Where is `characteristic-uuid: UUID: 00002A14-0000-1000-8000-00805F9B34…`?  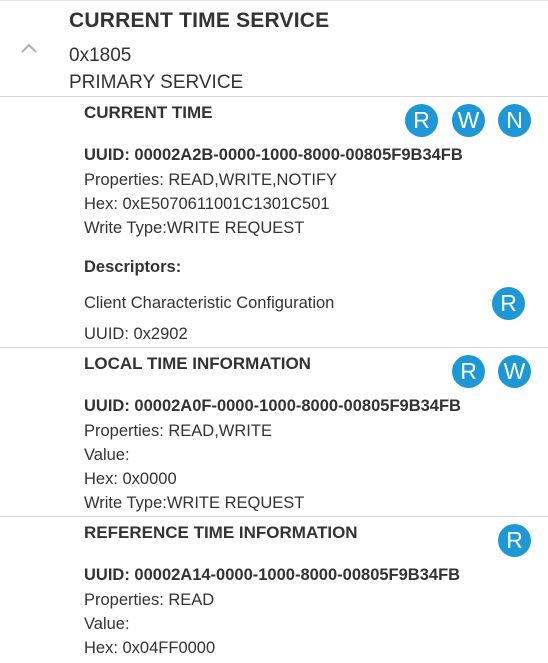 characteristic-uuid: UUID: 00002A14-0000-1000-8000-00805F9B34… is located at coordinates (272, 575).